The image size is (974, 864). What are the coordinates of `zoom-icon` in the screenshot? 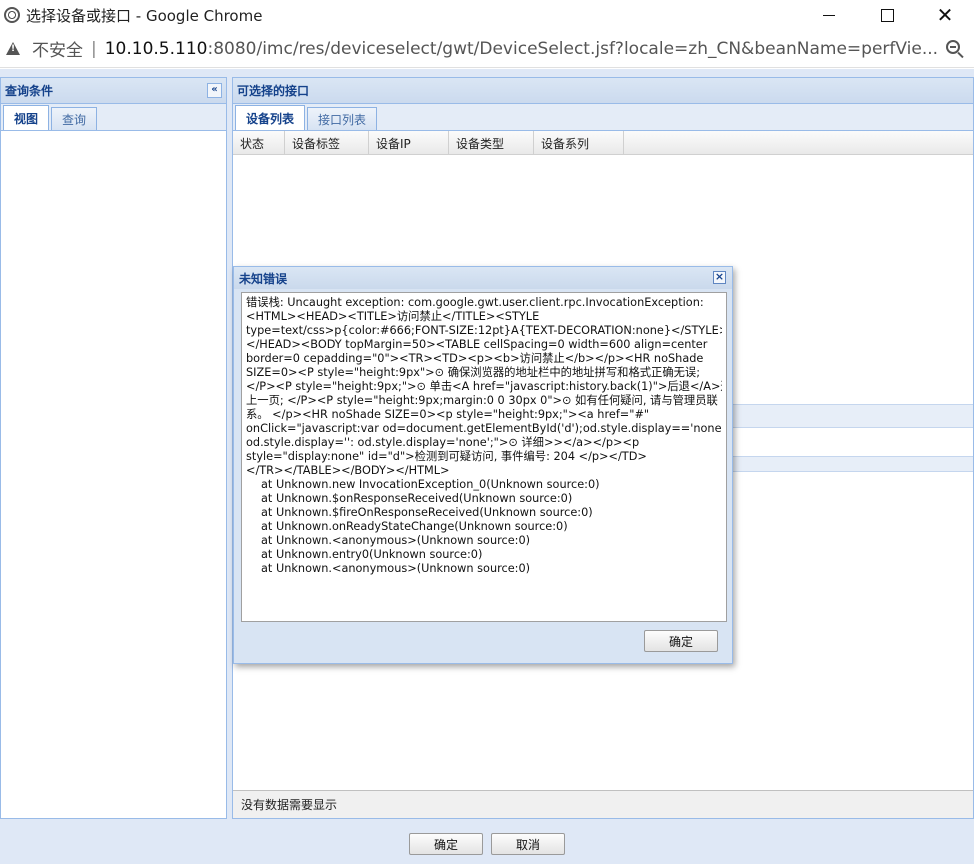 It's located at (953, 47).